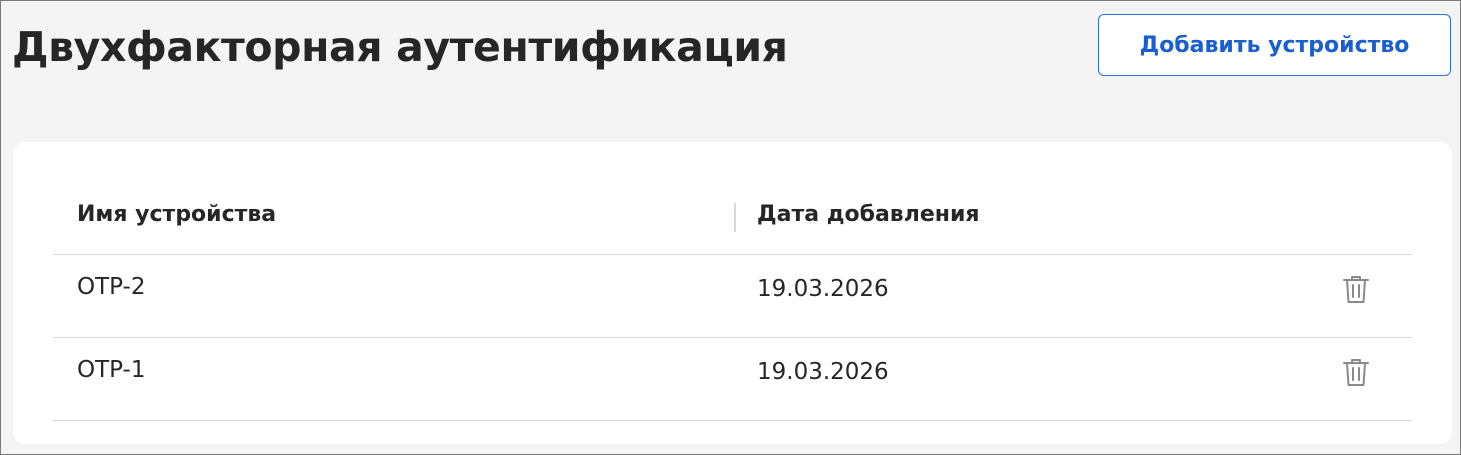 This screenshot has height=455, width=1461. Describe the element at coordinates (735, 217) in the screenshot. I see `column-separator` at that location.